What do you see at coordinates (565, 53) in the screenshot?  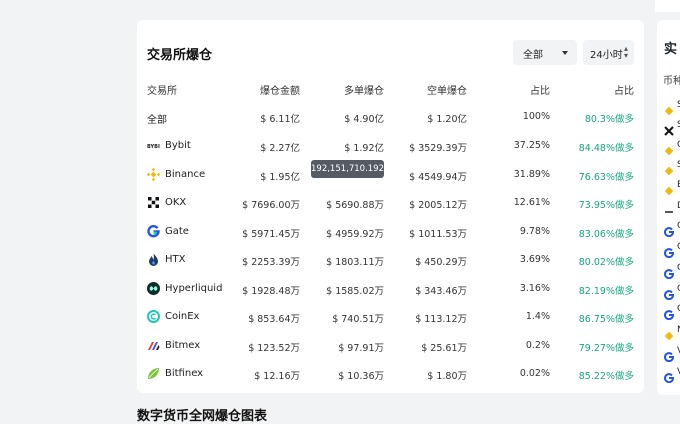 I see `chevron-down-icon` at bounding box center [565, 53].